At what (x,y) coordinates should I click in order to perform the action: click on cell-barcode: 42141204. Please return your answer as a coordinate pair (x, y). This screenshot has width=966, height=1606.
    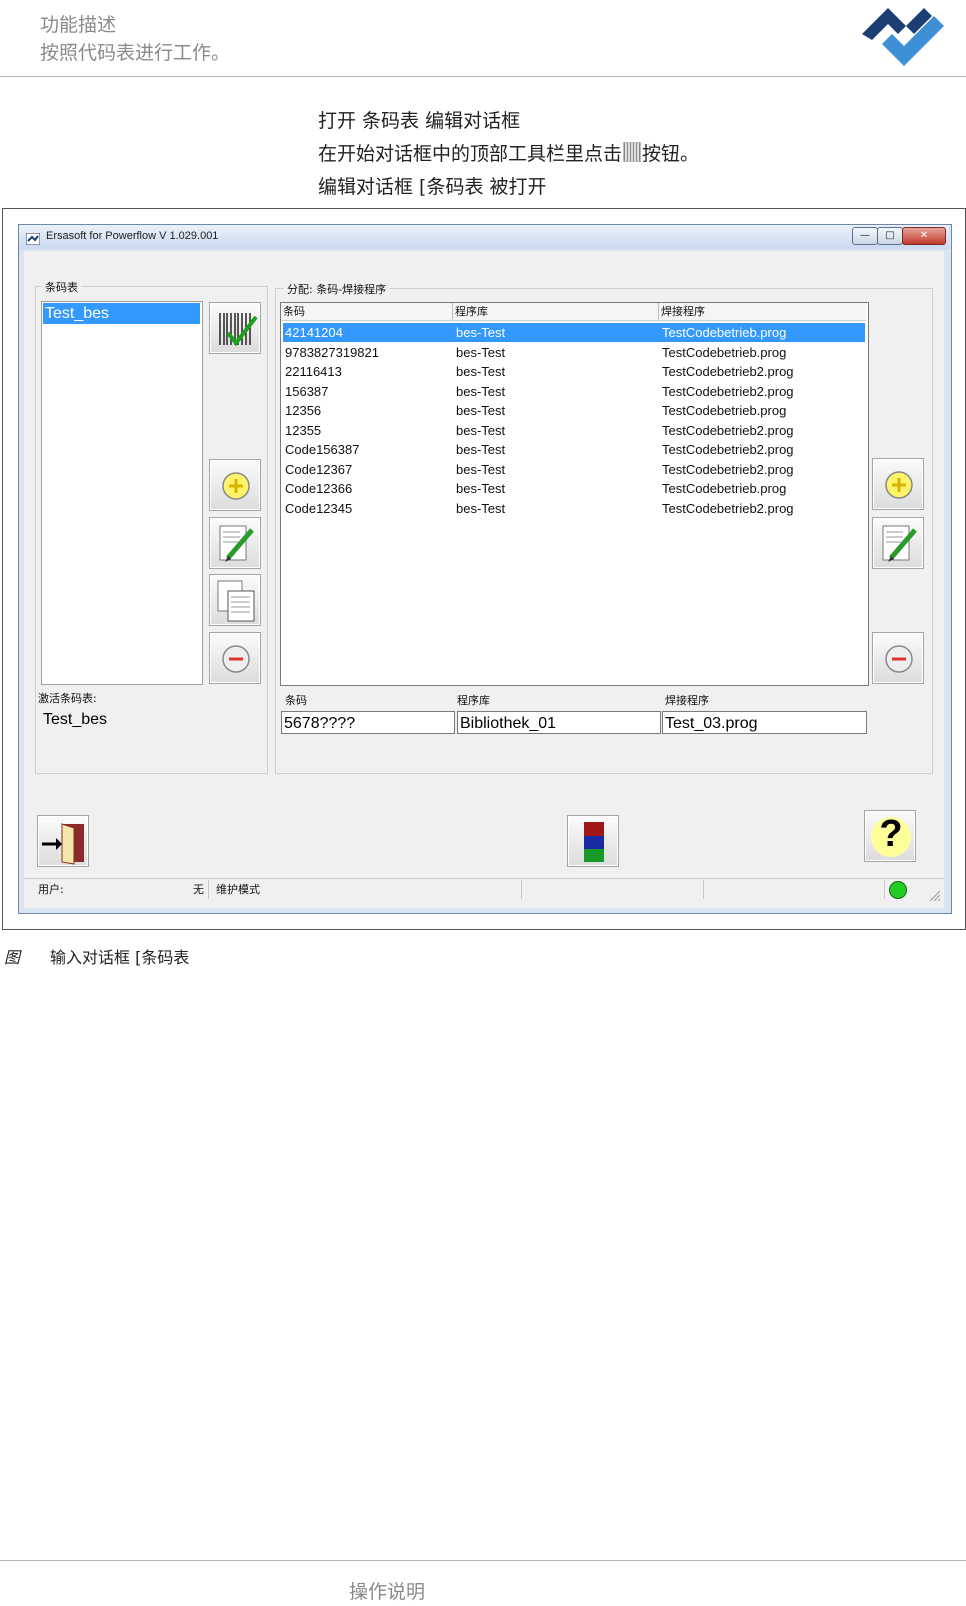
    Looking at the image, I should click on (314, 332).